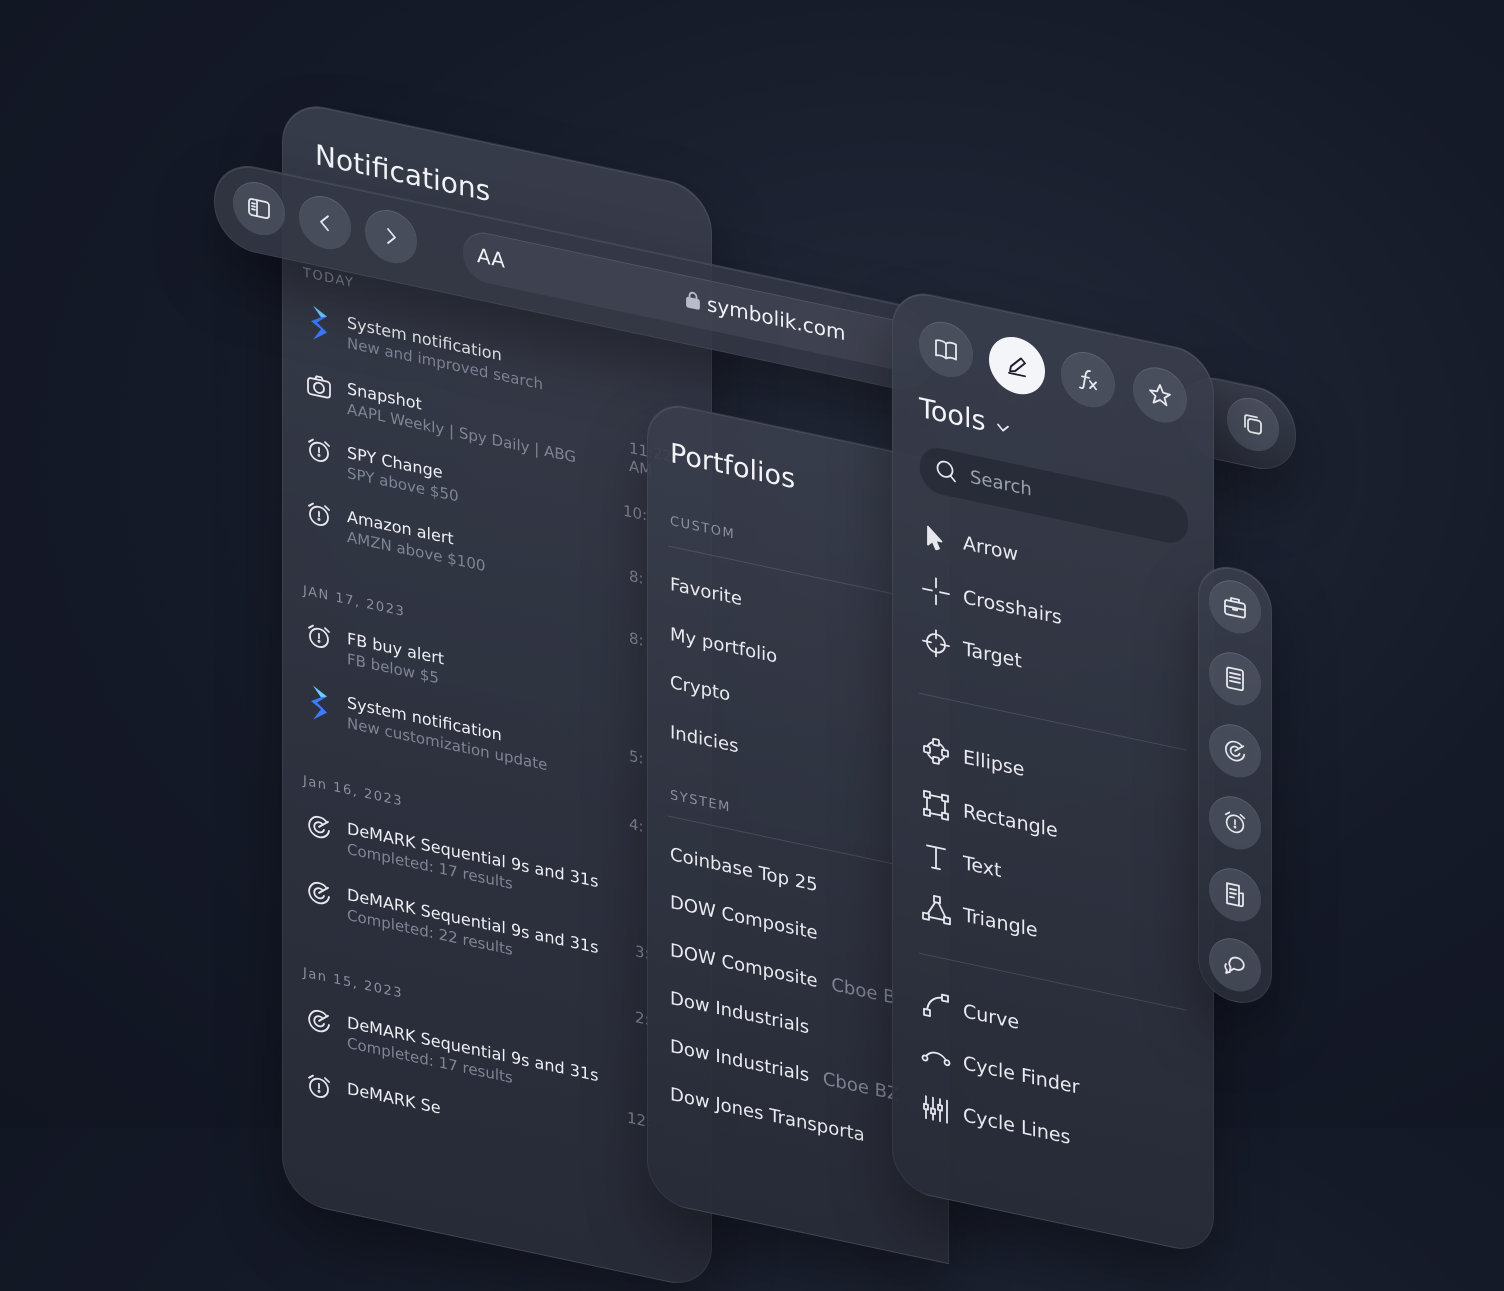 Image resolution: width=1504 pixels, height=1291 pixels. I want to click on sidebar-icon, so click(259, 209).